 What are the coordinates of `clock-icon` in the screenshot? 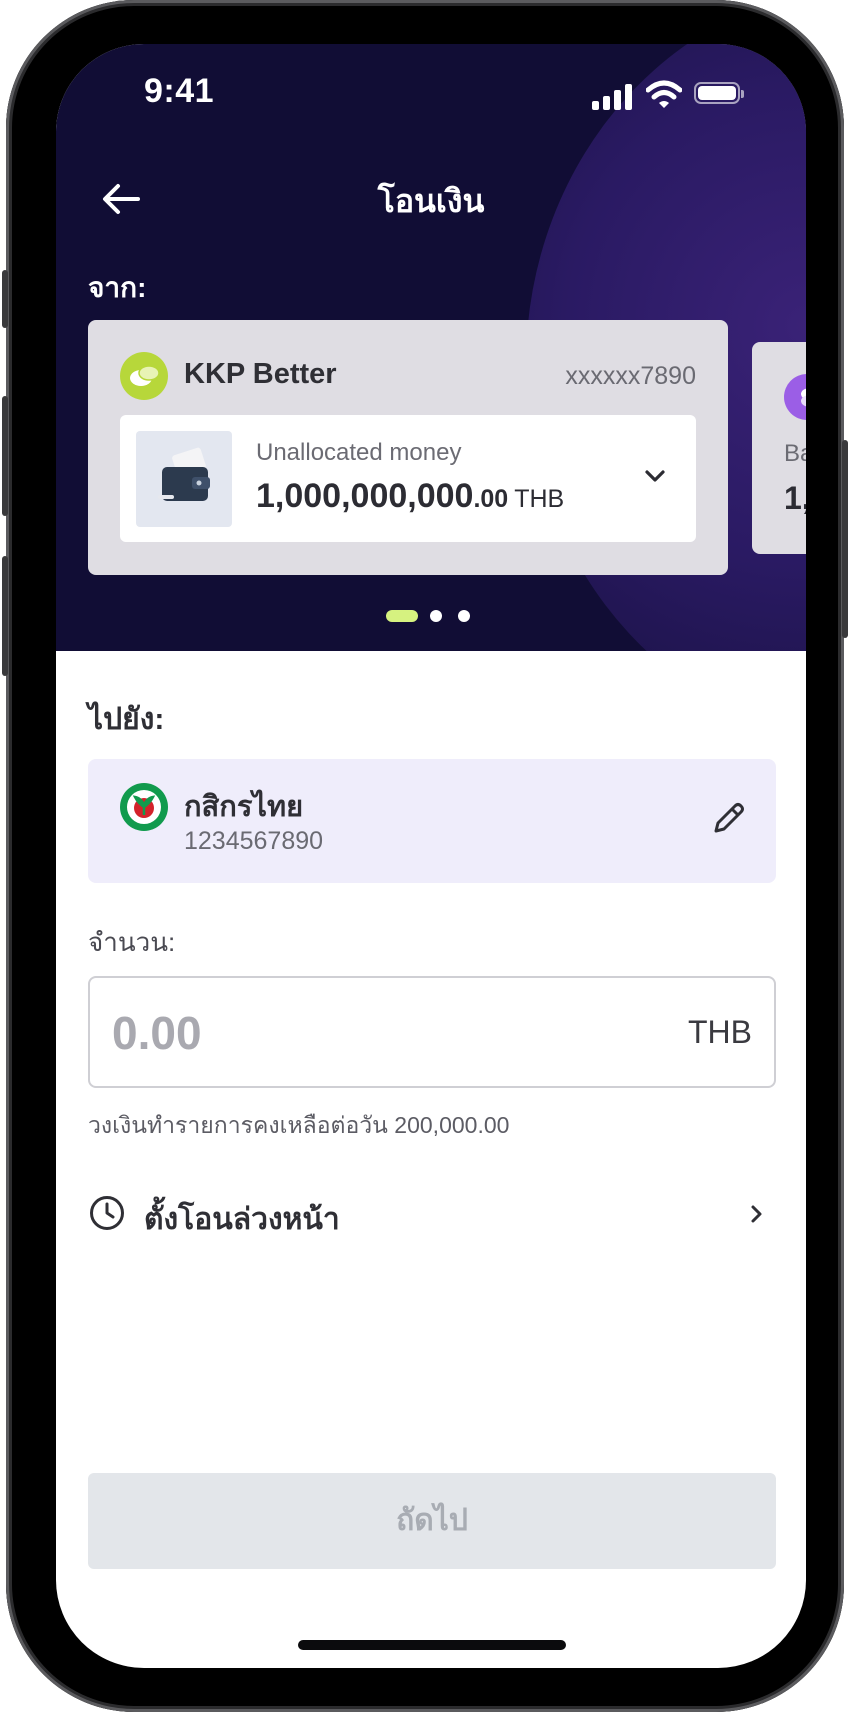 It's located at (107, 1213).